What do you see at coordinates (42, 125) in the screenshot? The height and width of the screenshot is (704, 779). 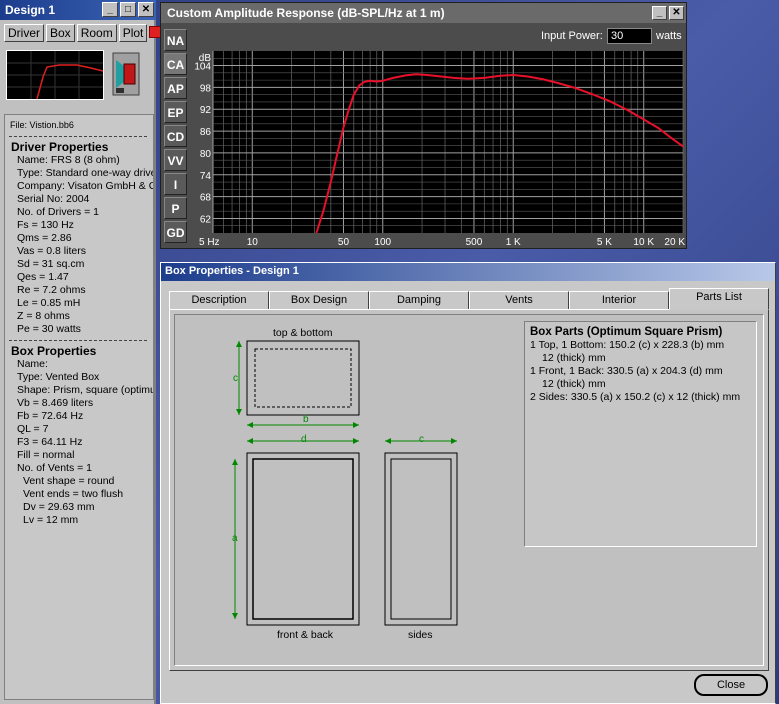 I see `file-name: File: Vistion.bb6` at bounding box center [42, 125].